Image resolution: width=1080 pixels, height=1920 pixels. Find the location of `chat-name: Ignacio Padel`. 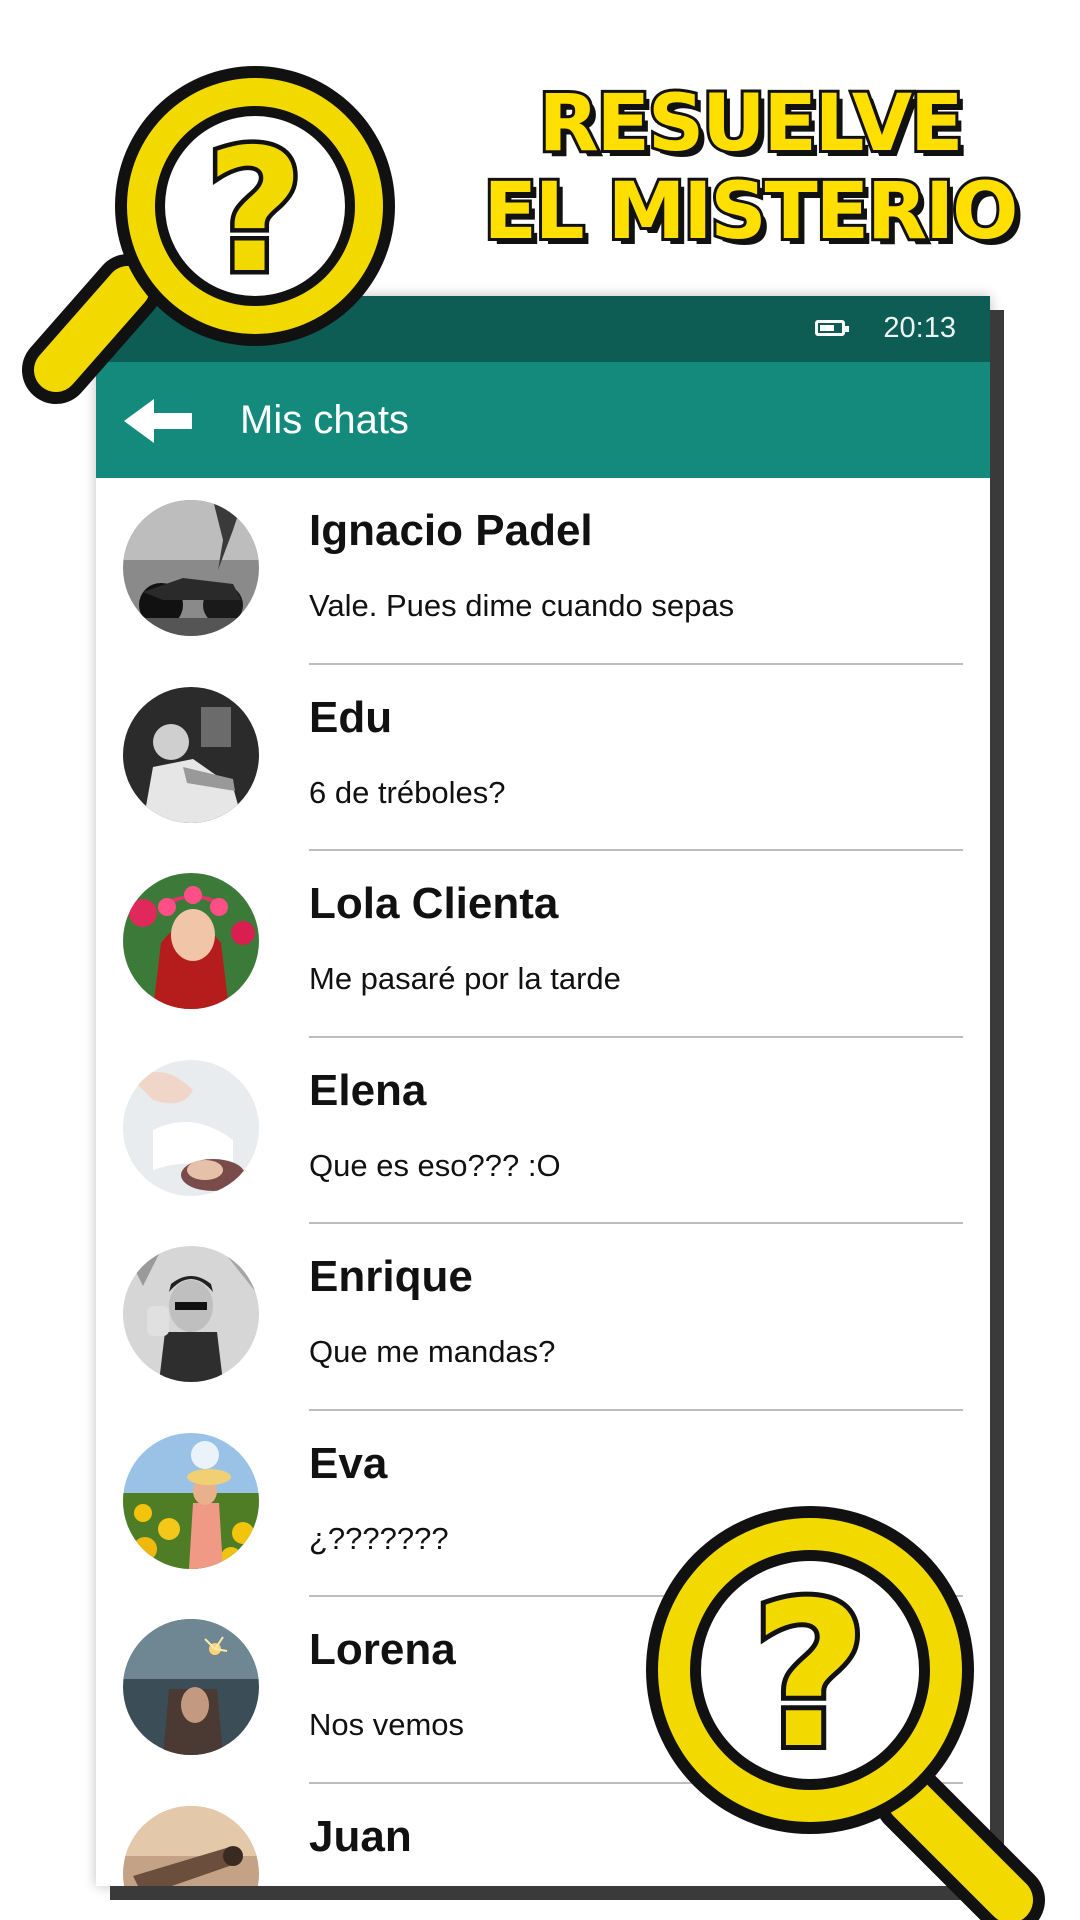

chat-name: Ignacio Padel is located at coordinates (451, 530).